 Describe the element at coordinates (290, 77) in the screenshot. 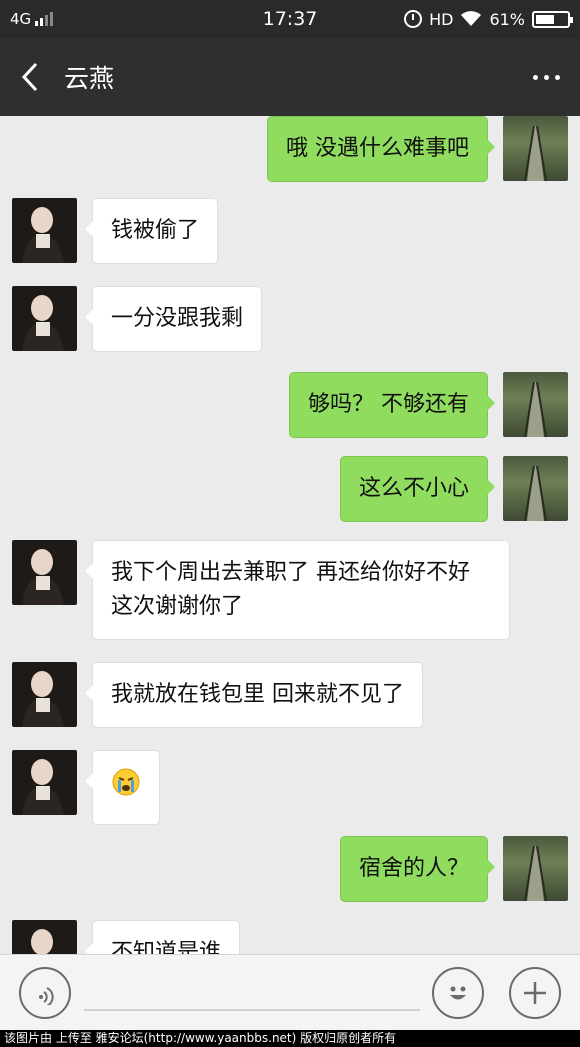

I see `chat-header: 云燕` at that location.